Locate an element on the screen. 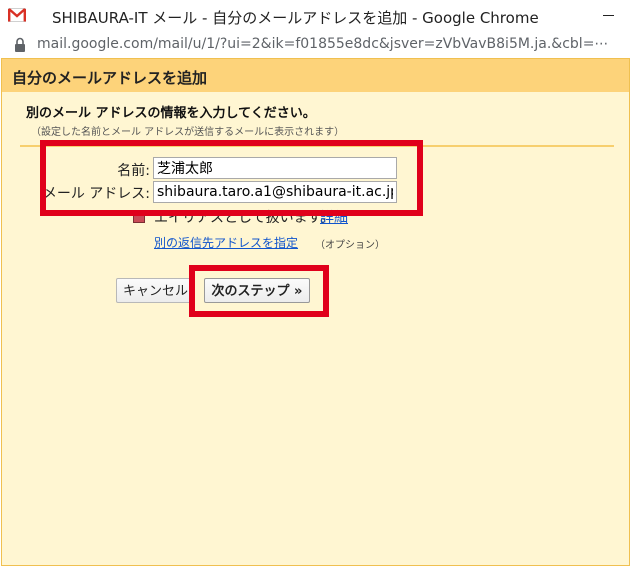 This screenshot has height=568, width=631. gmail-icon is located at coordinates (17, 15).